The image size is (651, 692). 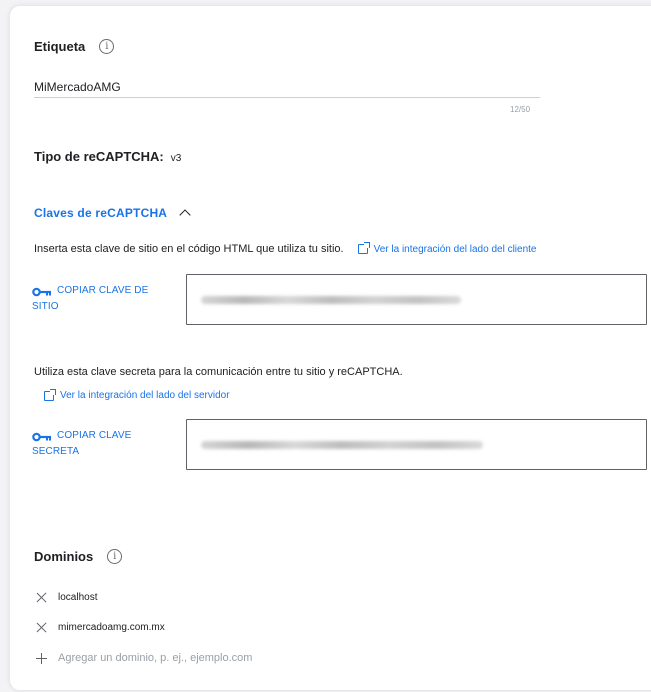 What do you see at coordinates (520, 109) in the screenshot?
I see `char-counter: 12/50` at bounding box center [520, 109].